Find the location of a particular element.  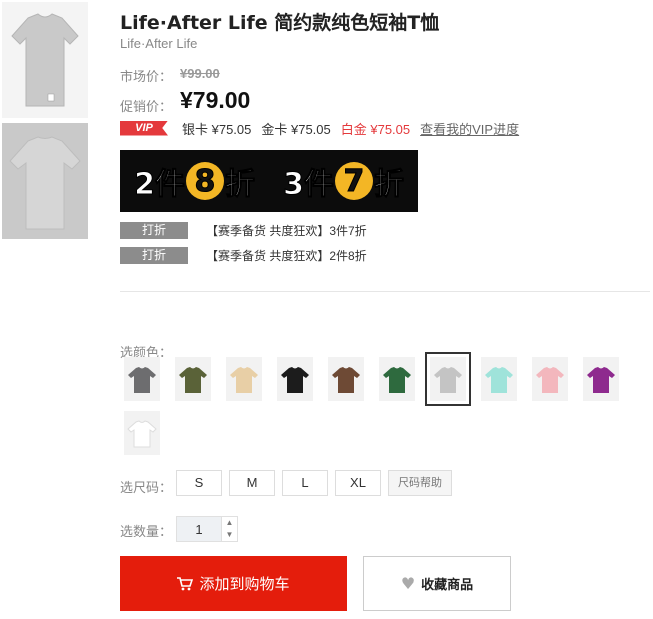

market-price-label: 市场价： is located at coordinates (146, 76).